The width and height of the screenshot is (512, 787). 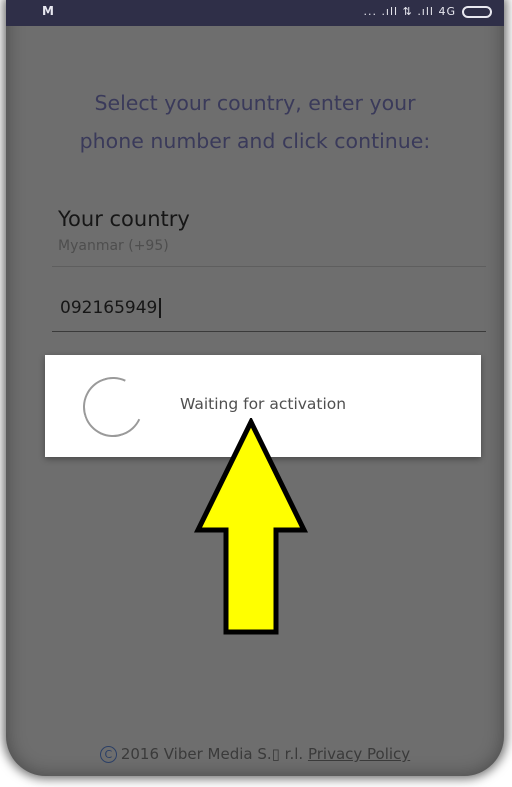 What do you see at coordinates (113, 407) in the screenshot?
I see `loading-spinner-icon` at bounding box center [113, 407].